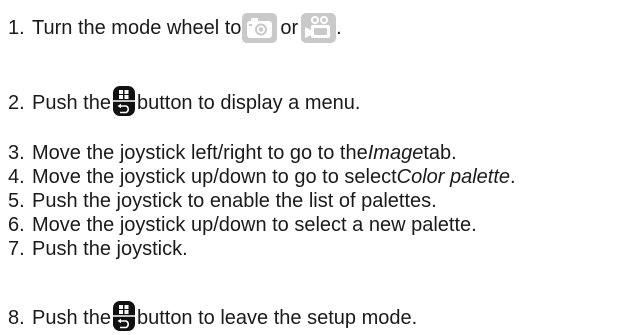 The width and height of the screenshot is (629, 335). What do you see at coordinates (16, 153) in the screenshot?
I see `step-number: 3.` at bounding box center [16, 153].